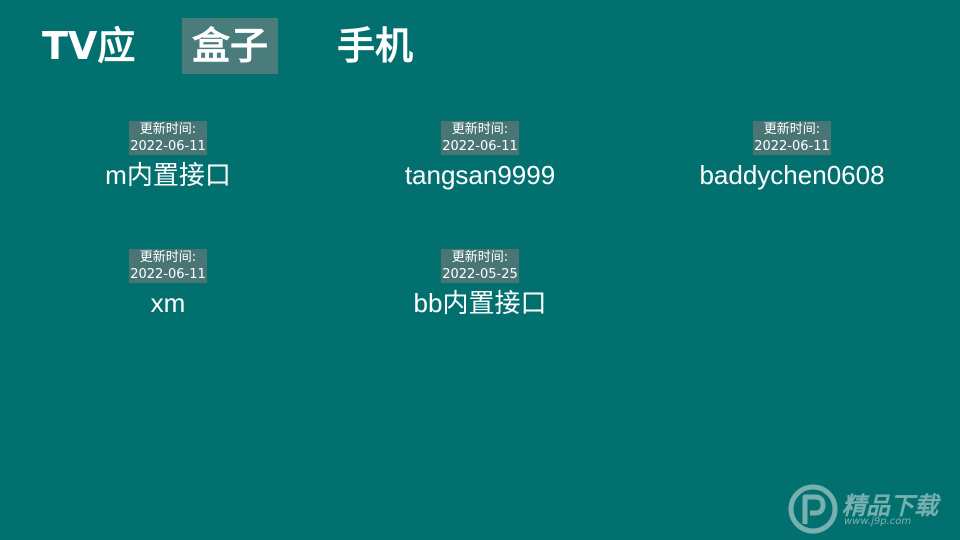 The height and width of the screenshot is (540, 960). I want to click on source-name: xm, so click(168, 303).